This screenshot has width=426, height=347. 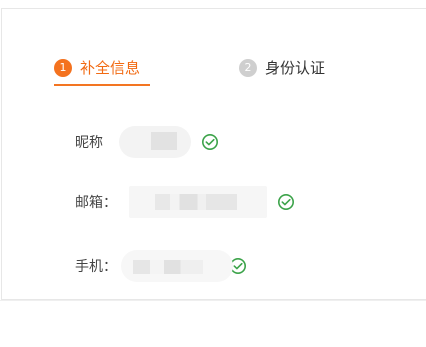 What do you see at coordinates (295, 68) in the screenshot?
I see `step-label: 身份认证` at bounding box center [295, 68].